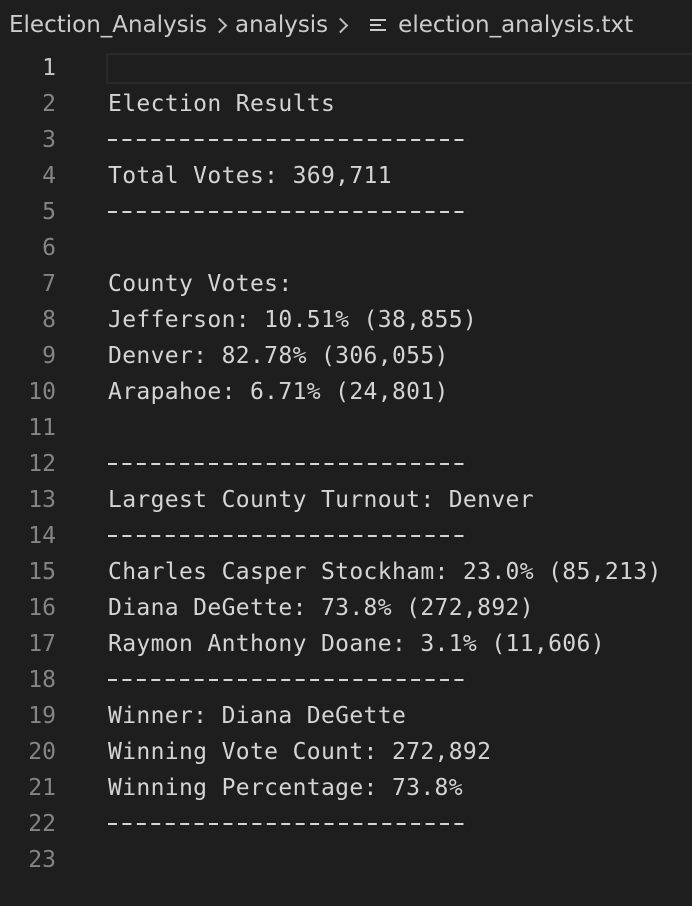 This screenshot has height=906, width=692. Describe the element at coordinates (250, 176) in the screenshot. I see `line-text: Total Votes: 369,711` at that location.